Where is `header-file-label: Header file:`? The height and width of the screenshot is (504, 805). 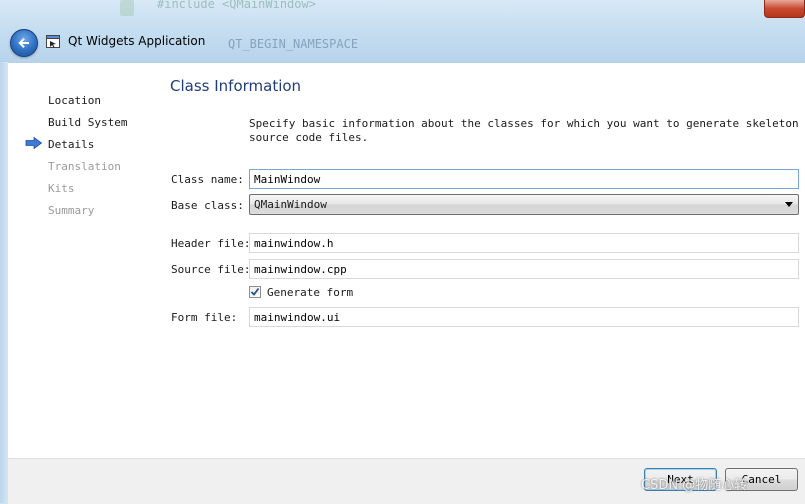 header-file-label: Header file: is located at coordinates (211, 243).